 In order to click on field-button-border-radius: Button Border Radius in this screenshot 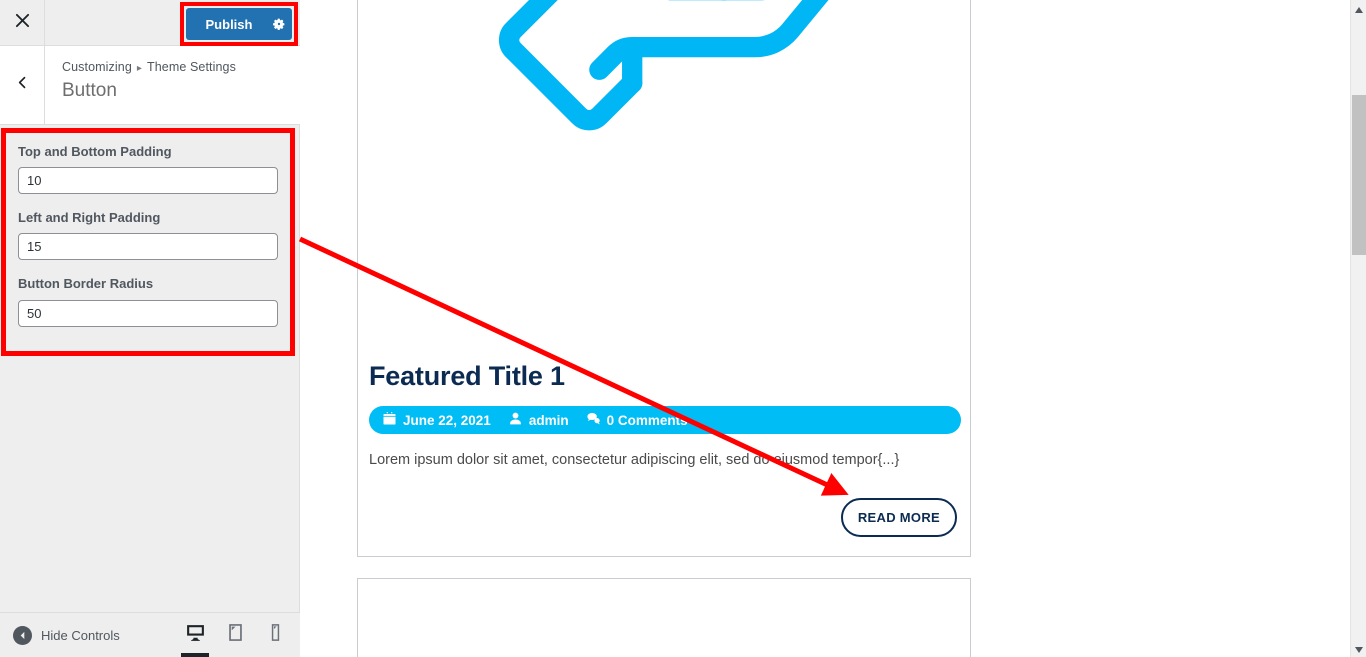, I will do `click(148, 301)`.